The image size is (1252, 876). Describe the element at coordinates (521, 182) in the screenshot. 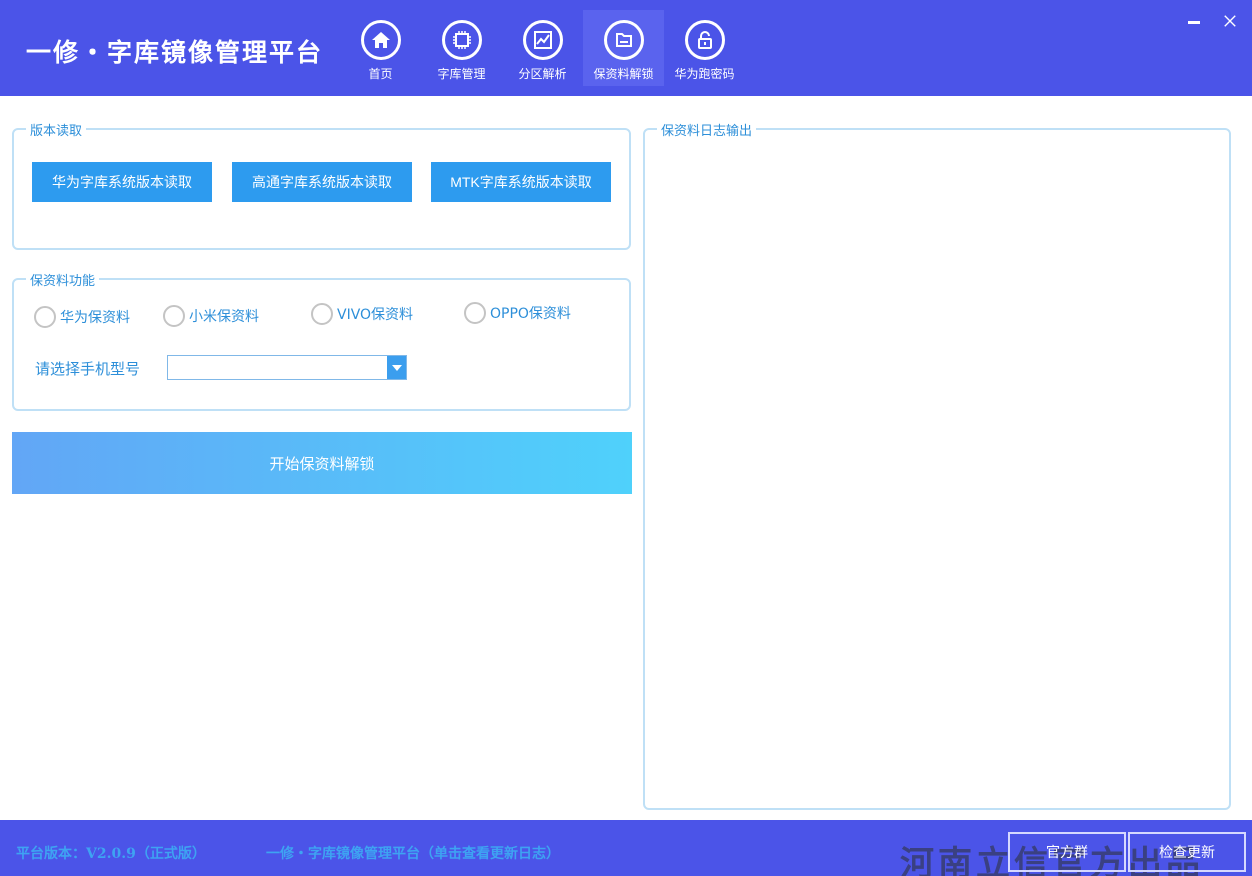

I see `mtk-version-read-button: MTK字库系统版本读取` at that location.